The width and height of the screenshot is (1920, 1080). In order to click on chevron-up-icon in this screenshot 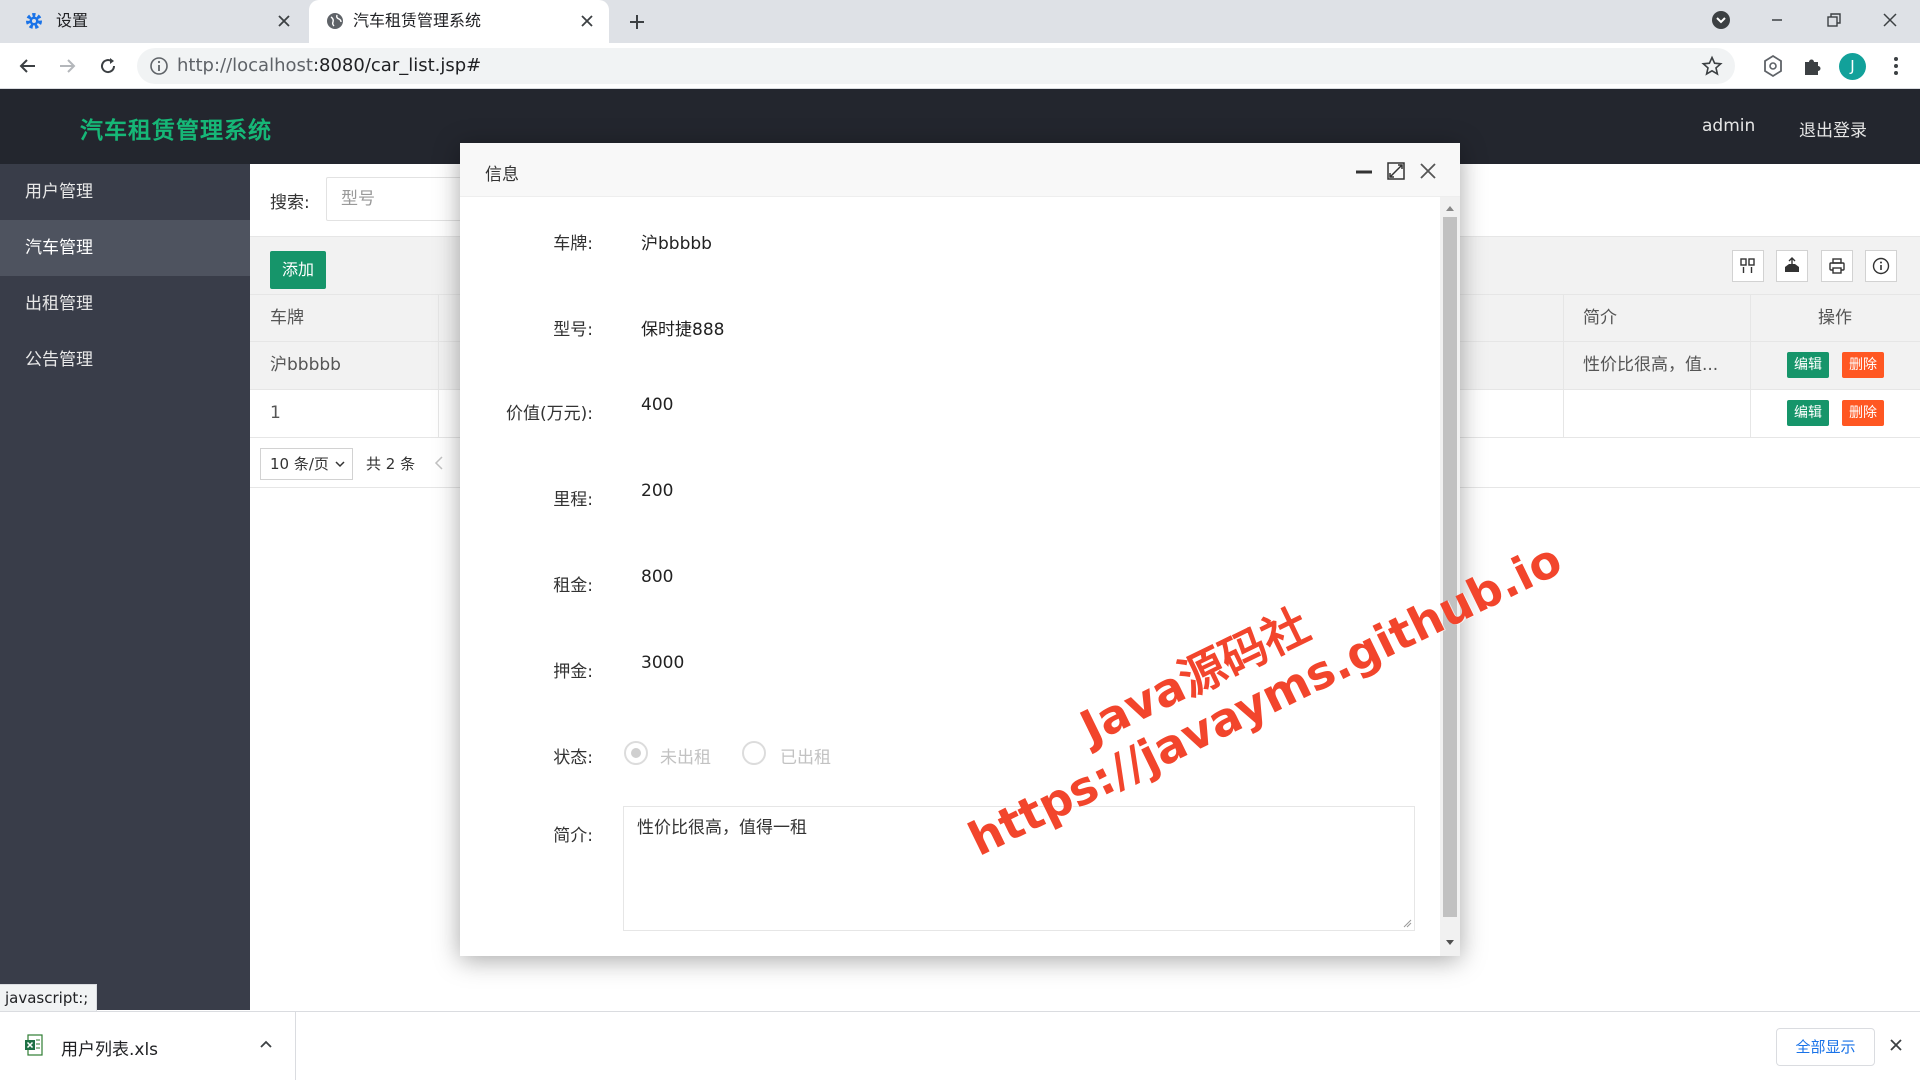, I will do `click(266, 1045)`.